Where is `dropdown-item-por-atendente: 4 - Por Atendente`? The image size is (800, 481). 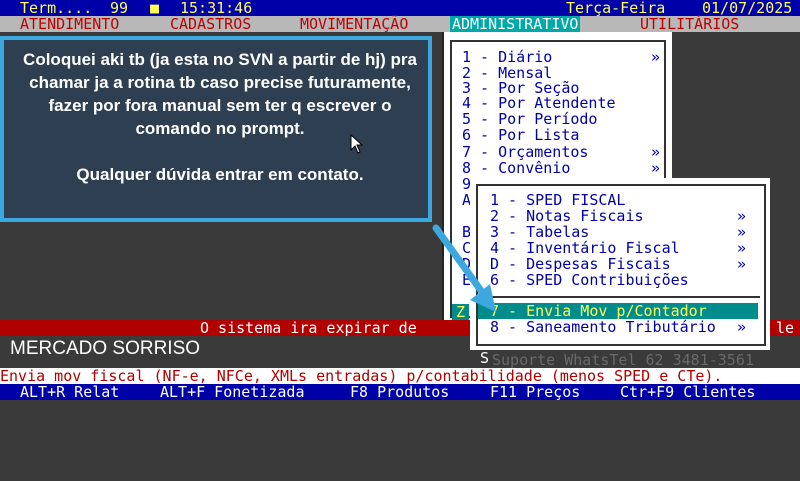
dropdown-item-por-atendente: 4 - Por Atendente is located at coordinates (539, 103).